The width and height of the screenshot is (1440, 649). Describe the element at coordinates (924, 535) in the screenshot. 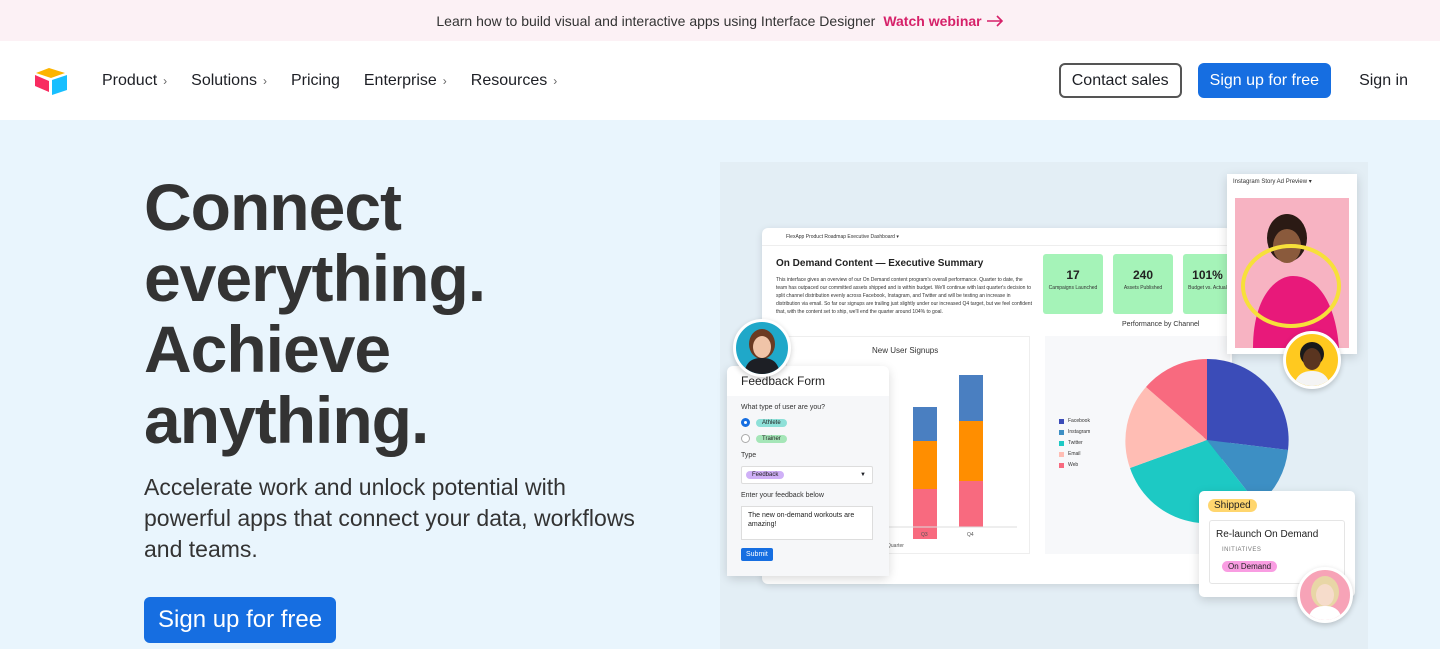

I see `tick-label: Q3` at that location.